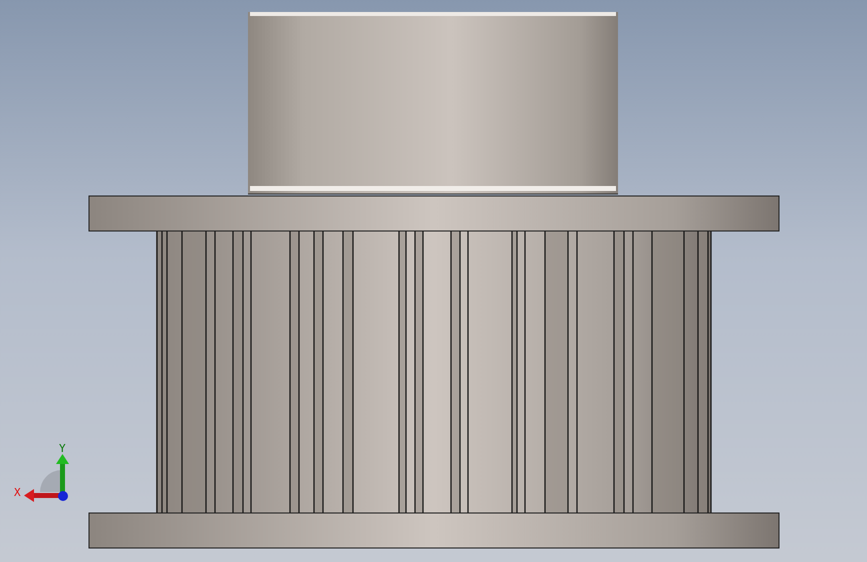 The height and width of the screenshot is (562, 867). I want to click on x-axis-label: X, so click(17, 492).